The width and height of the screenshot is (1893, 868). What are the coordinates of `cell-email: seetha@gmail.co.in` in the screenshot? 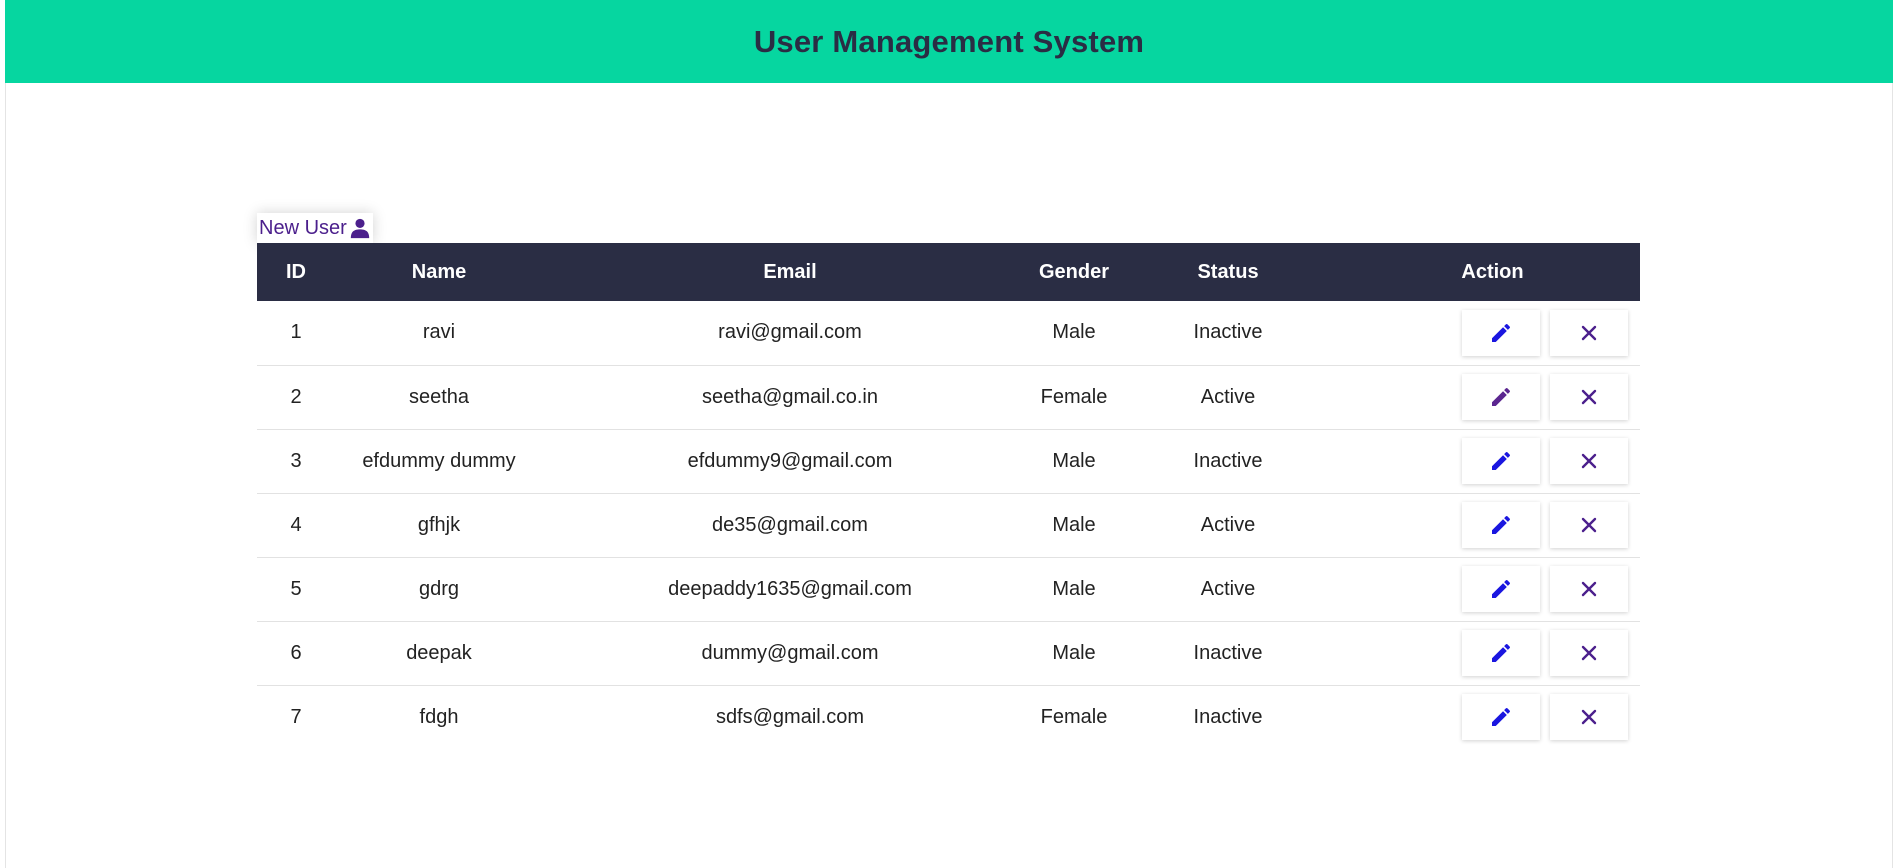 It's located at (790, 396).